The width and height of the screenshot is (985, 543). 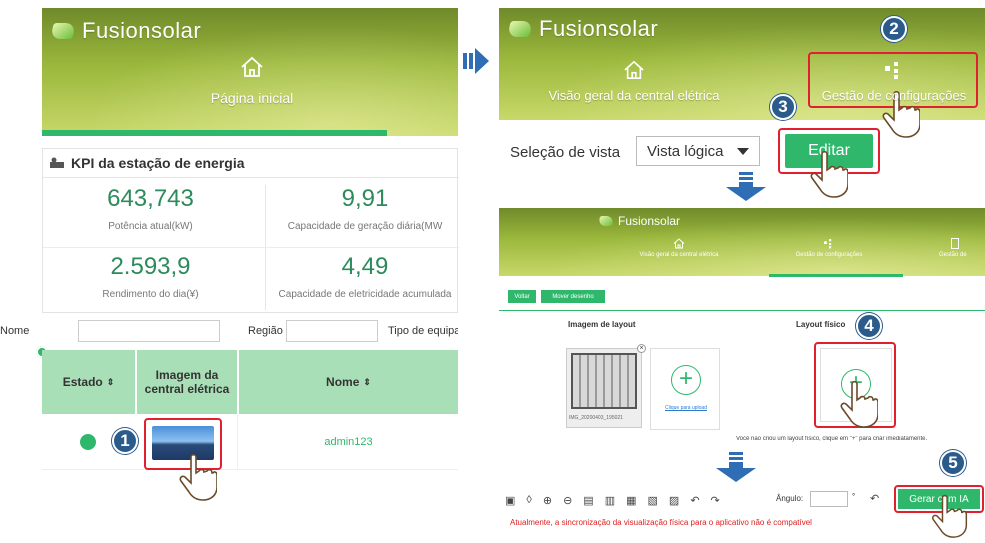 I want to click on align-bottom-icon: ▧, so click(x=653, y=500).